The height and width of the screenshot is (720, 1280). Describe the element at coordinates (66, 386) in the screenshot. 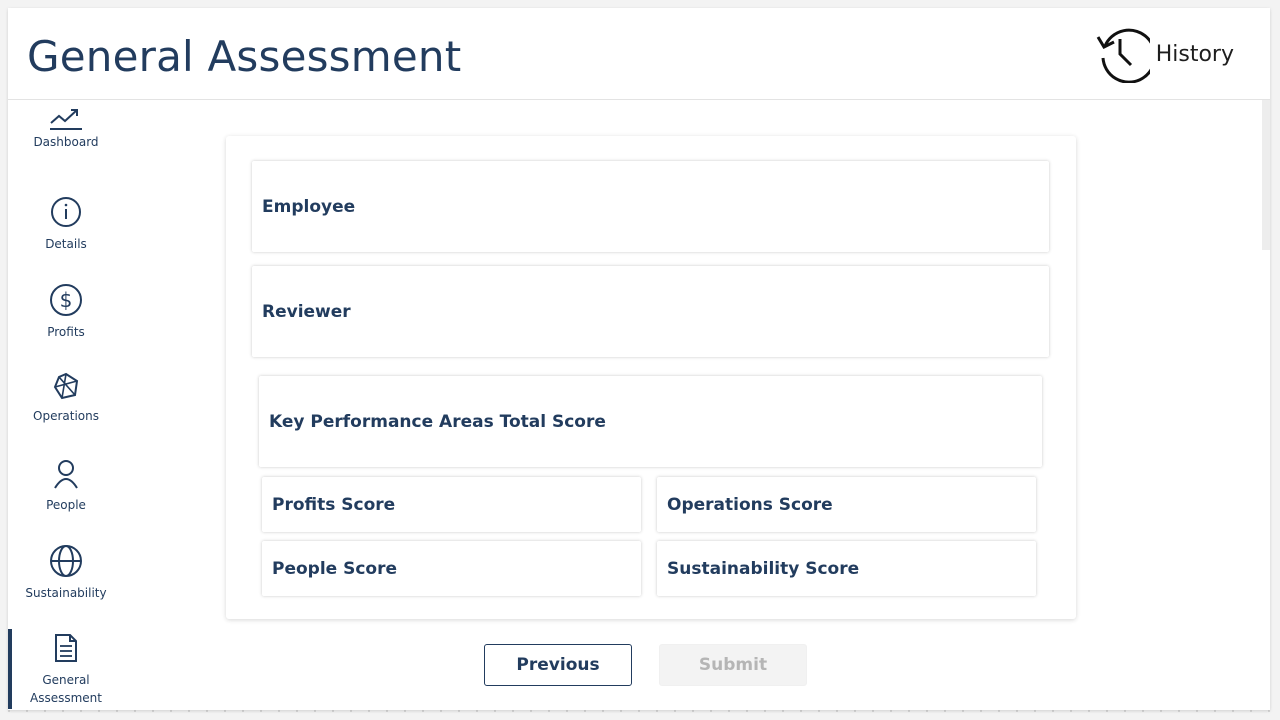

I see `network-icon` at that location.